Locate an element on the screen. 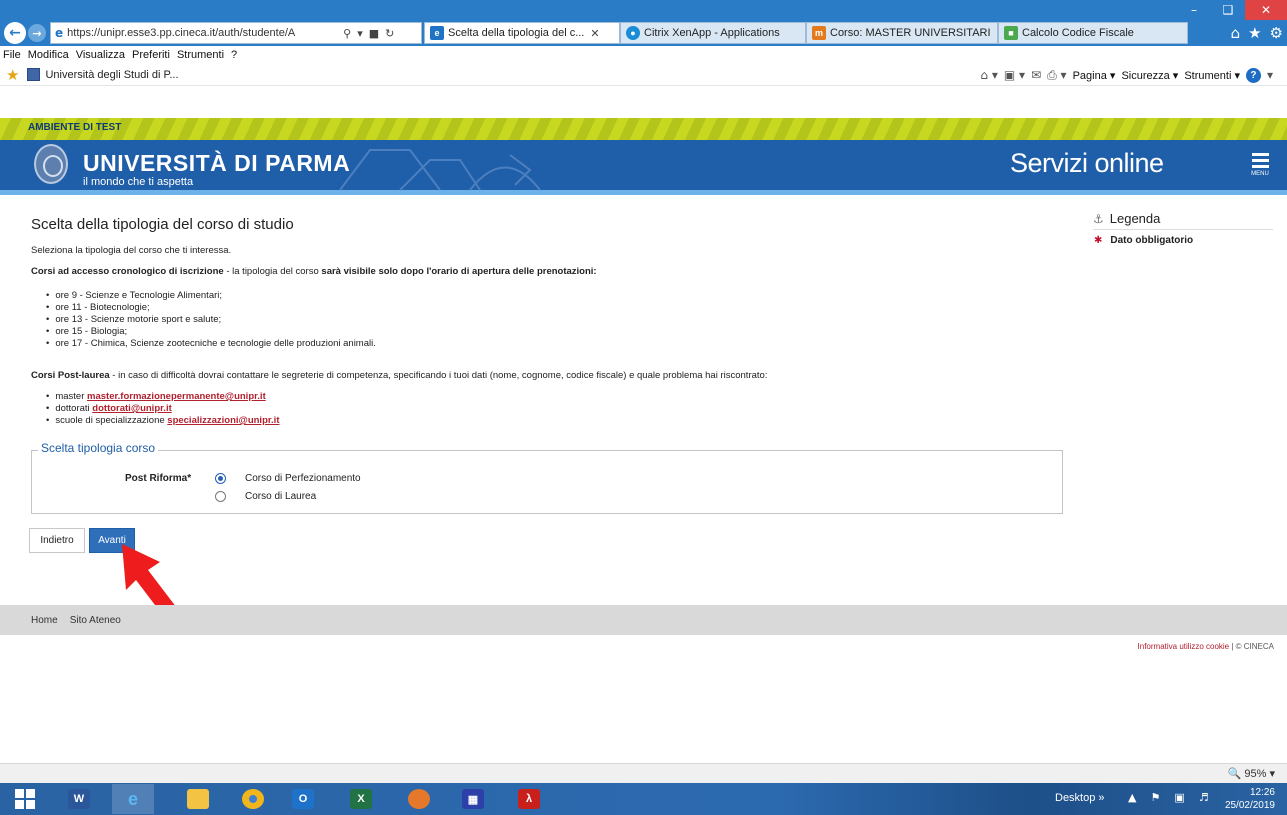 This screenshot has height=815, width=1287. list-item: dottorati dottorati@unipr.it is located at coordinates (162, 409).